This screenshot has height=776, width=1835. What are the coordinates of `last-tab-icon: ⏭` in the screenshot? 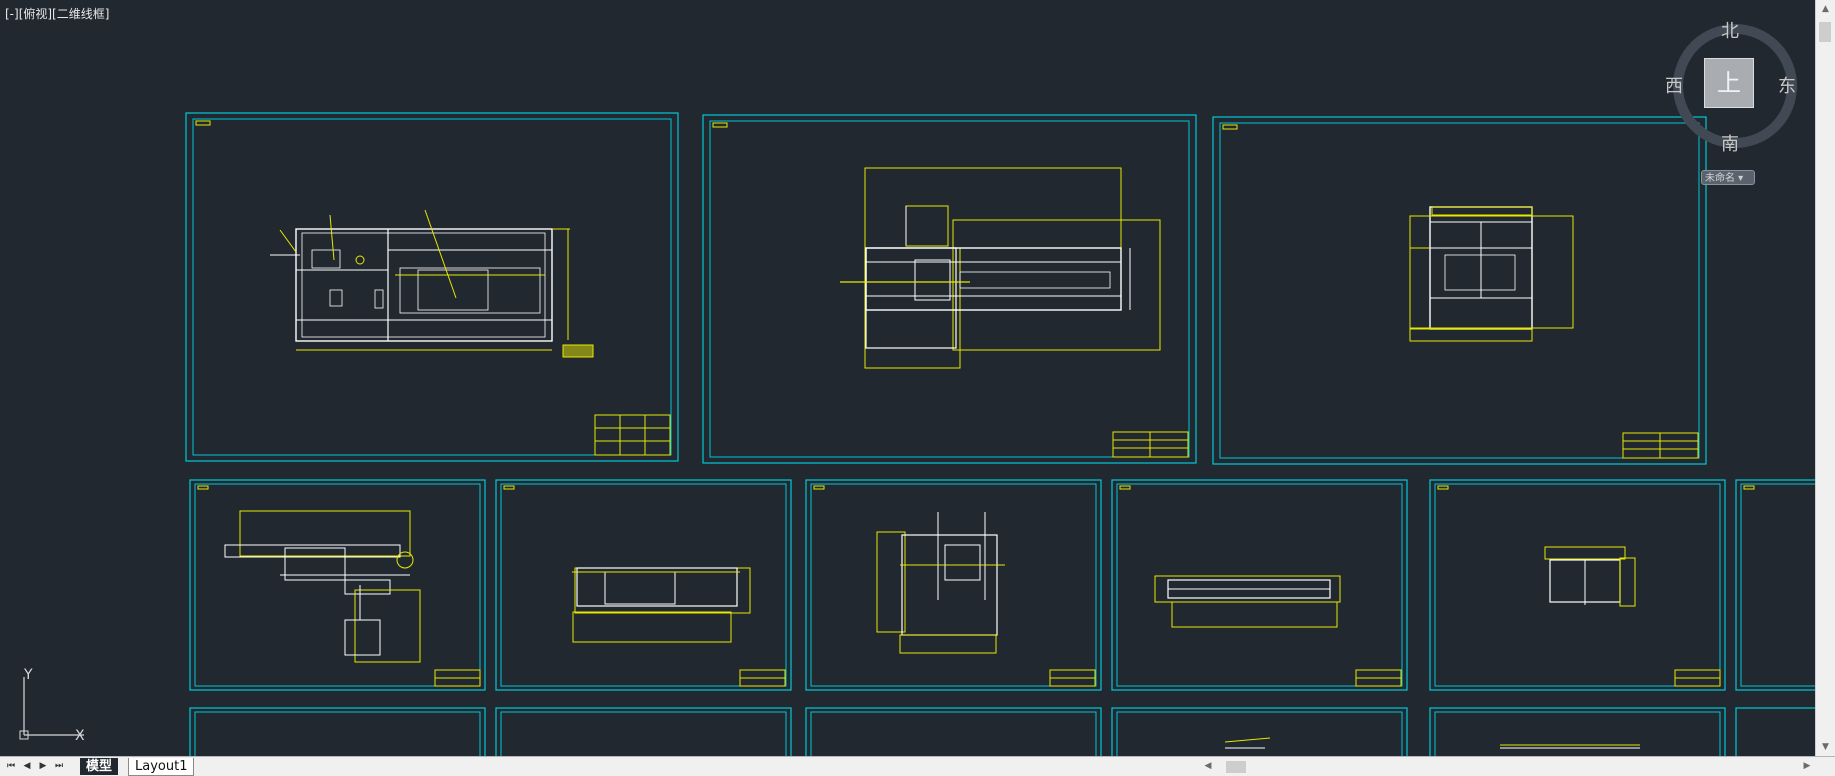 It's located at (59, 766).